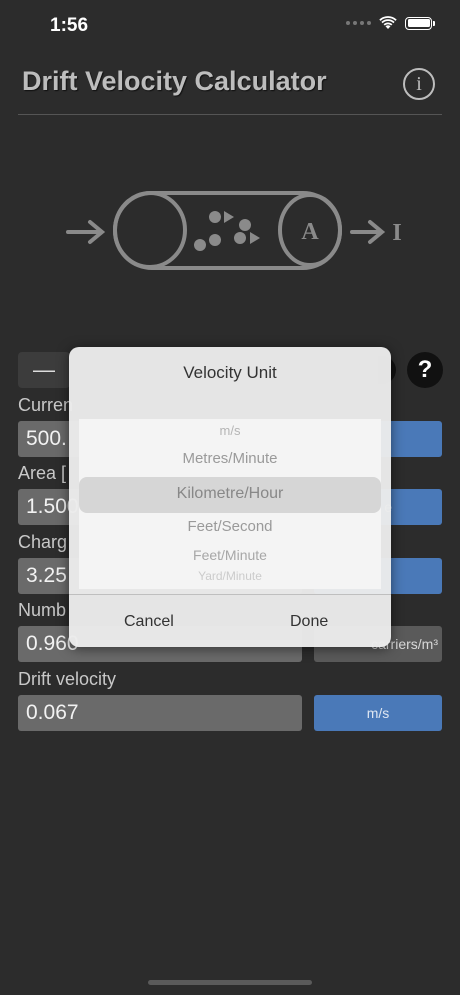  Describe the element at coordinates (67, 679) in the screenshot. I see `drift-velocity-label: Drift velocity` at that location.